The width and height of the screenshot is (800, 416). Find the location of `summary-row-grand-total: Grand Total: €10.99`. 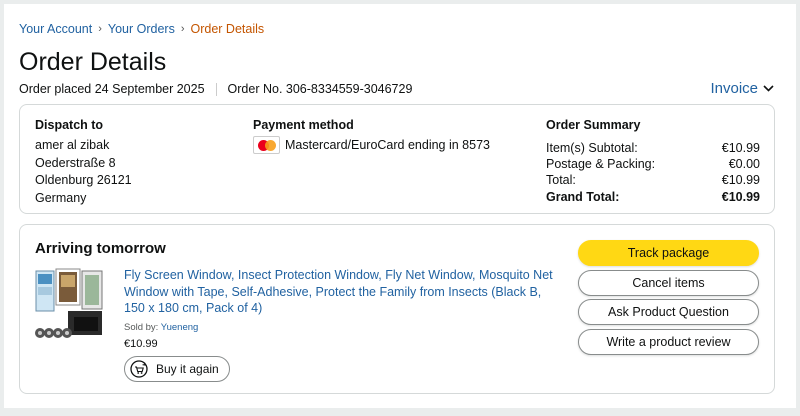

summary-row-grand-total: Grand Total: €10.99 is located at coordinates (653, 197).